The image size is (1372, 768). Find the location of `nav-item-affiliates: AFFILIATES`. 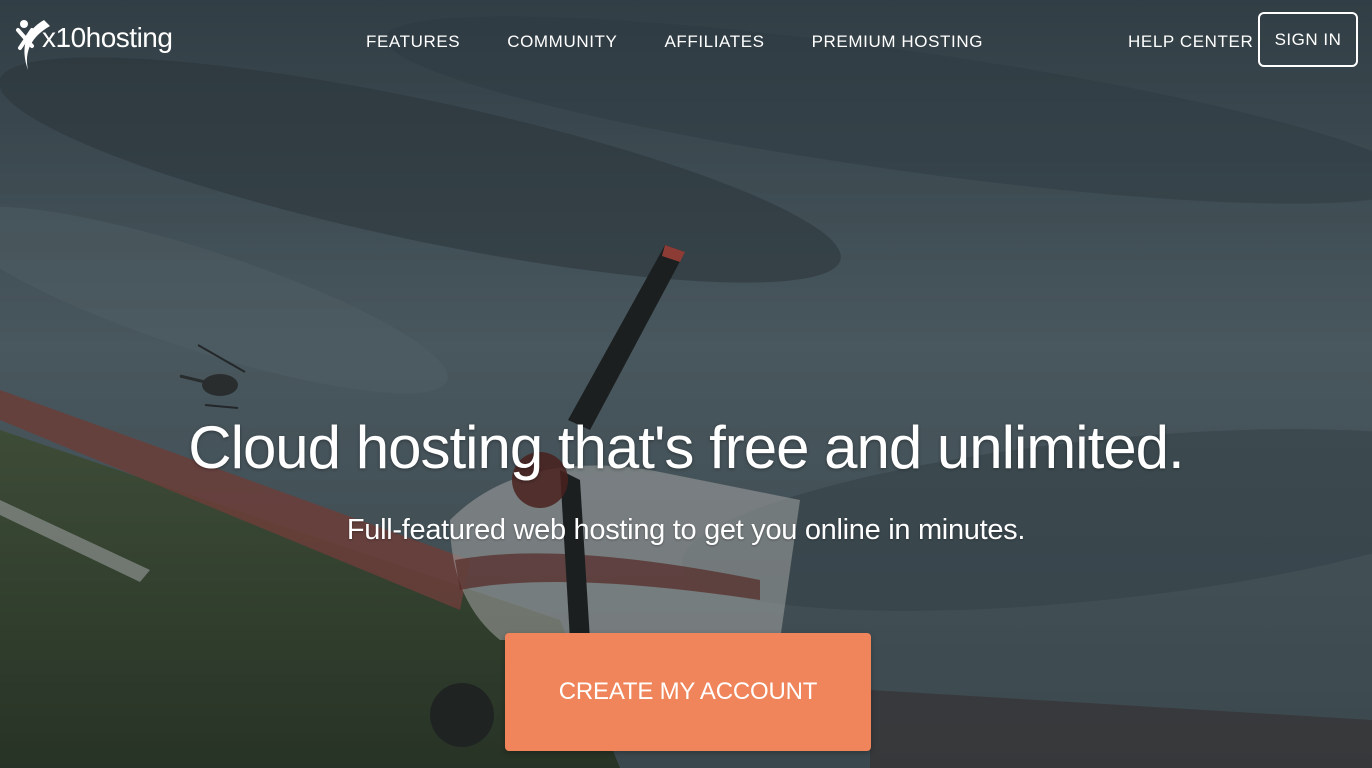

nav-item-affiliates: AFFILIATES is located at coordinates (714, 42).